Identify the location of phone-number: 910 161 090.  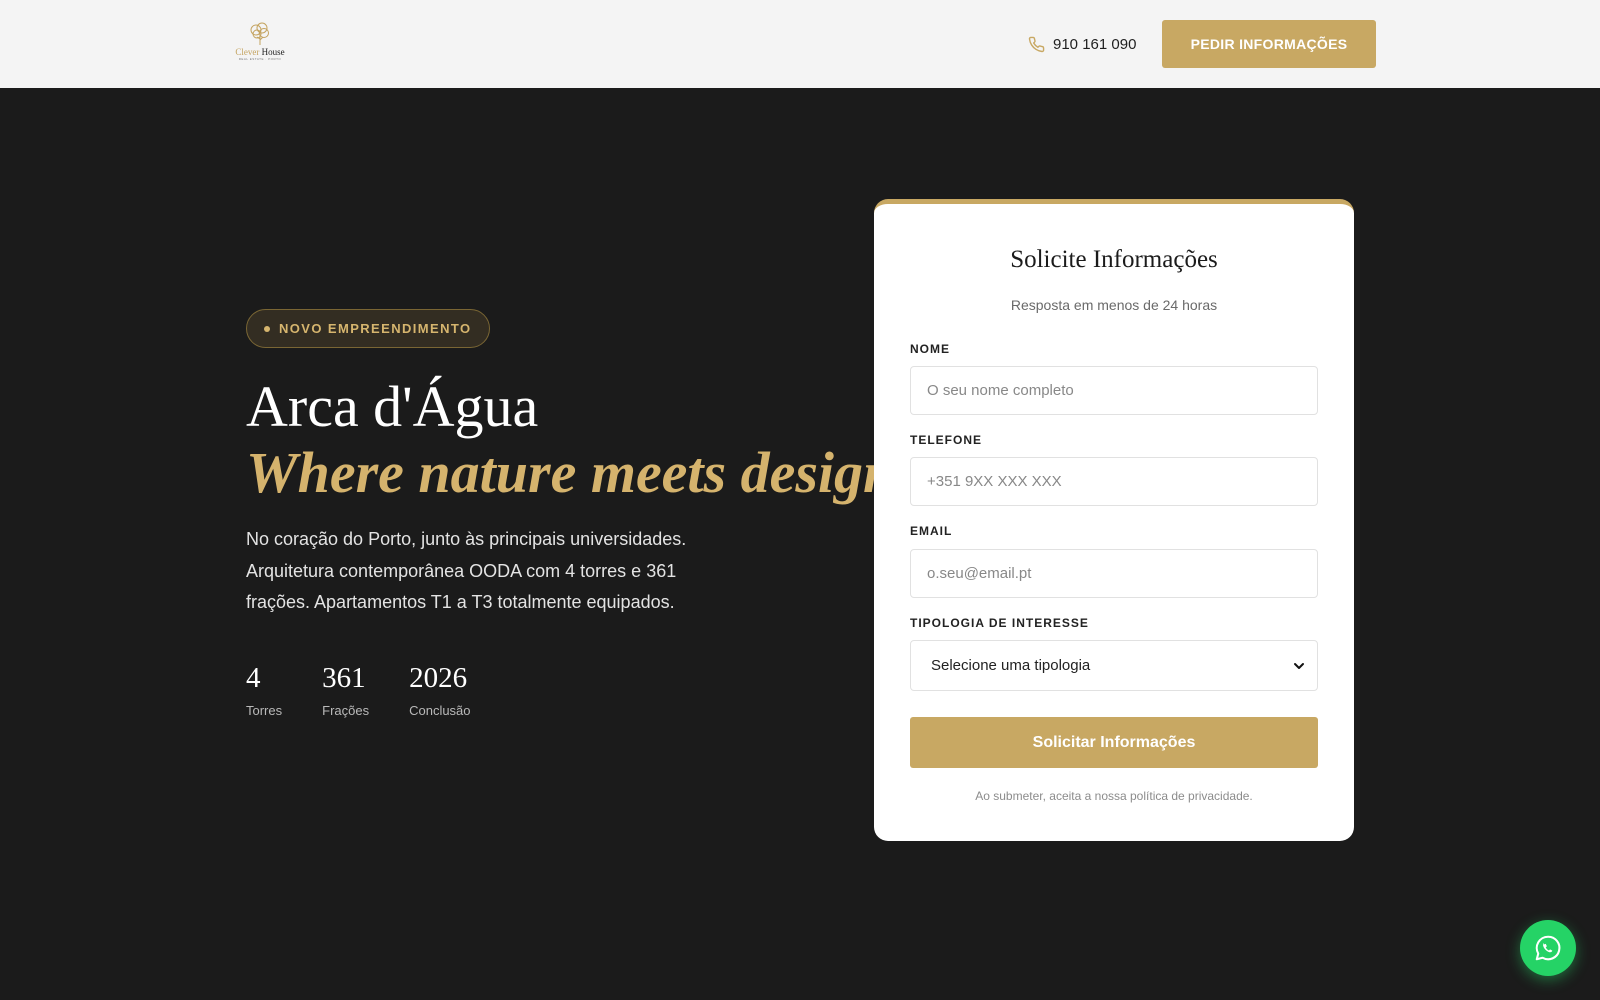
(1095, 44).